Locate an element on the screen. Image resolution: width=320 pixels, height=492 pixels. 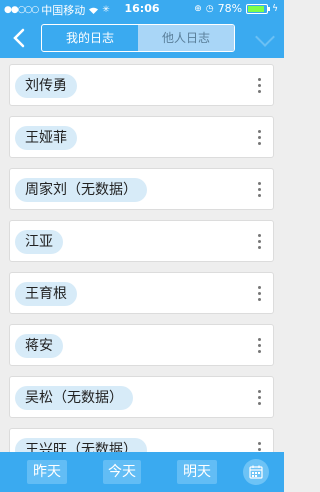
list-item: 王兴旺（无数据） is located at coordinates (141, 440).